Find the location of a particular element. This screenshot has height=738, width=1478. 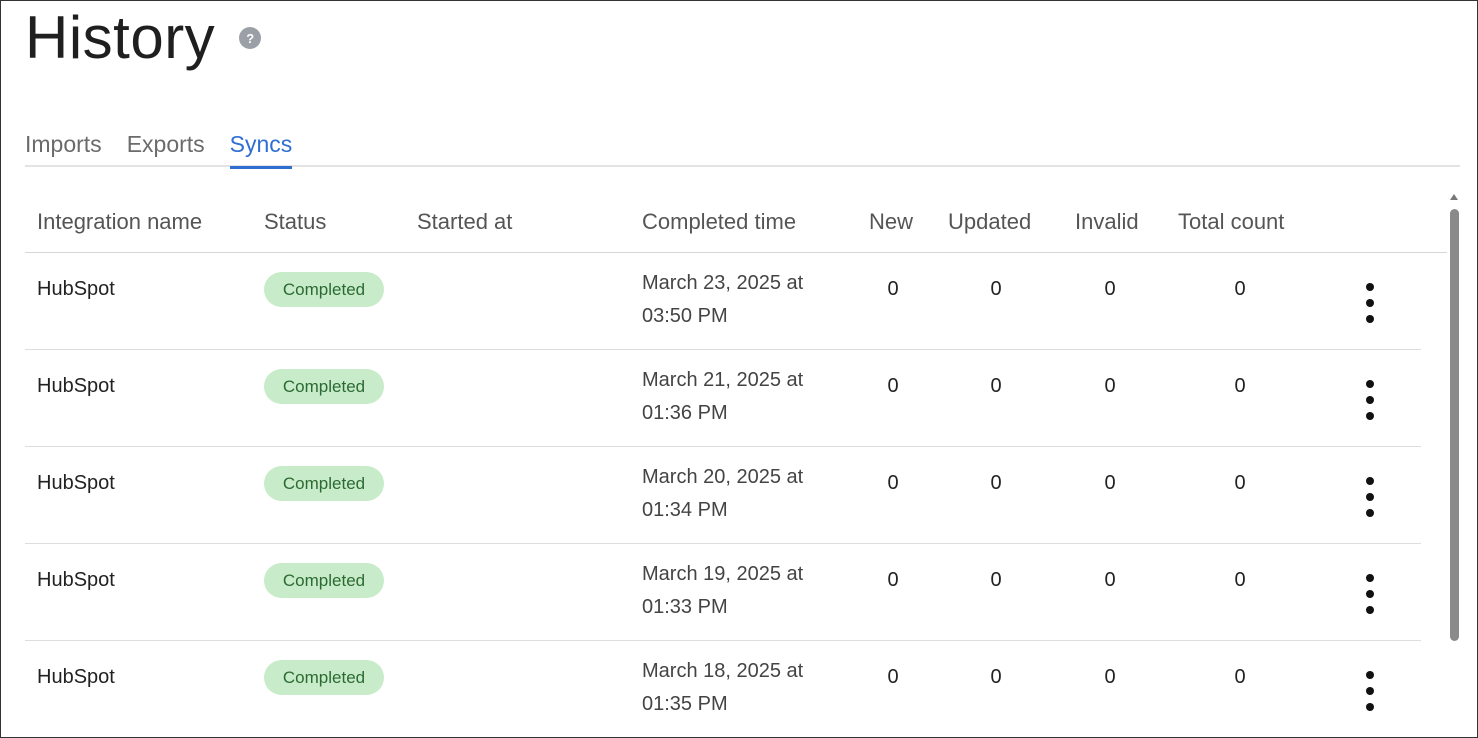

scroll-up-arrow-icon is located at coordinates (1454, 197).